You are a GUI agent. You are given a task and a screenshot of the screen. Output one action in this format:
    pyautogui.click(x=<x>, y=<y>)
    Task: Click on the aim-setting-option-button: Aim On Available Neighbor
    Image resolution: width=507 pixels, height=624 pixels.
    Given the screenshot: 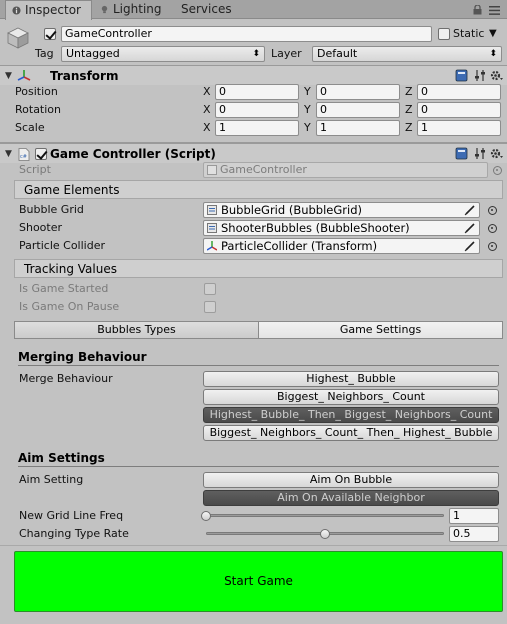 What is the action you would take?
    pyautogui.click(x=351, y=498)
    